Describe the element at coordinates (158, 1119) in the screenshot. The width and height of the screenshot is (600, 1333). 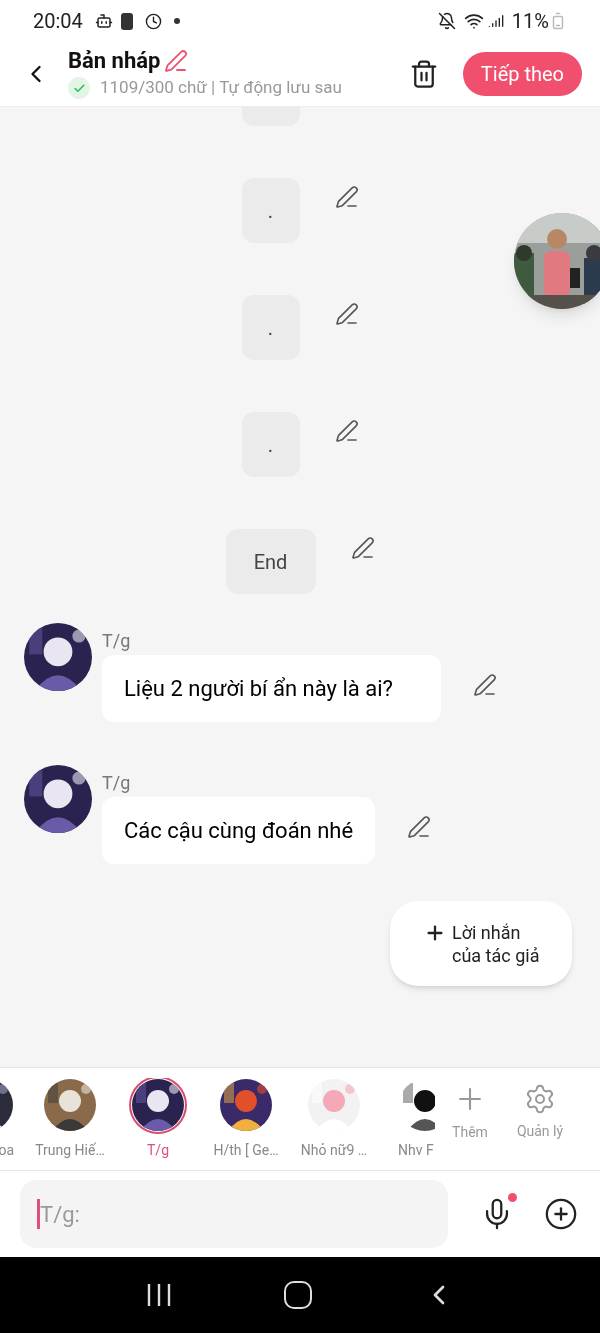
I see `character-tab: T/g` at that location.